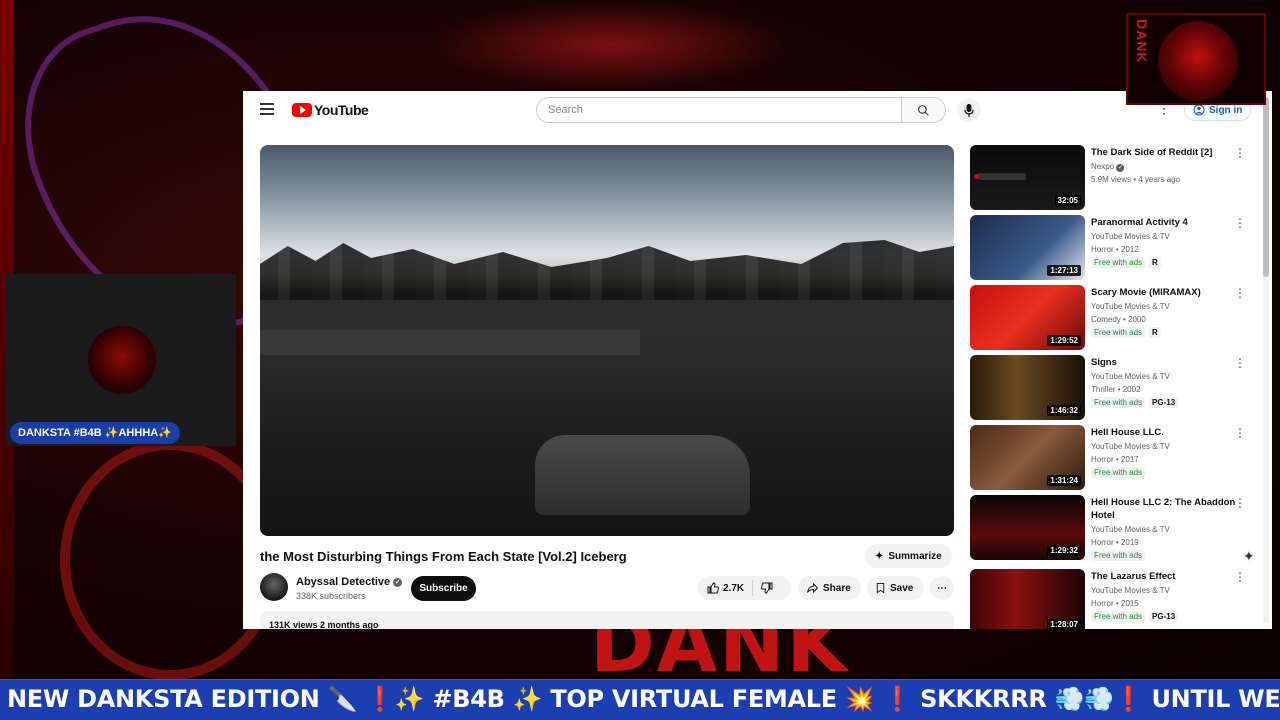 The width and height of the screenshot is (1280, 720). I want to click on recommendation-title: The Lazarus Effect, so click(1133, 576).